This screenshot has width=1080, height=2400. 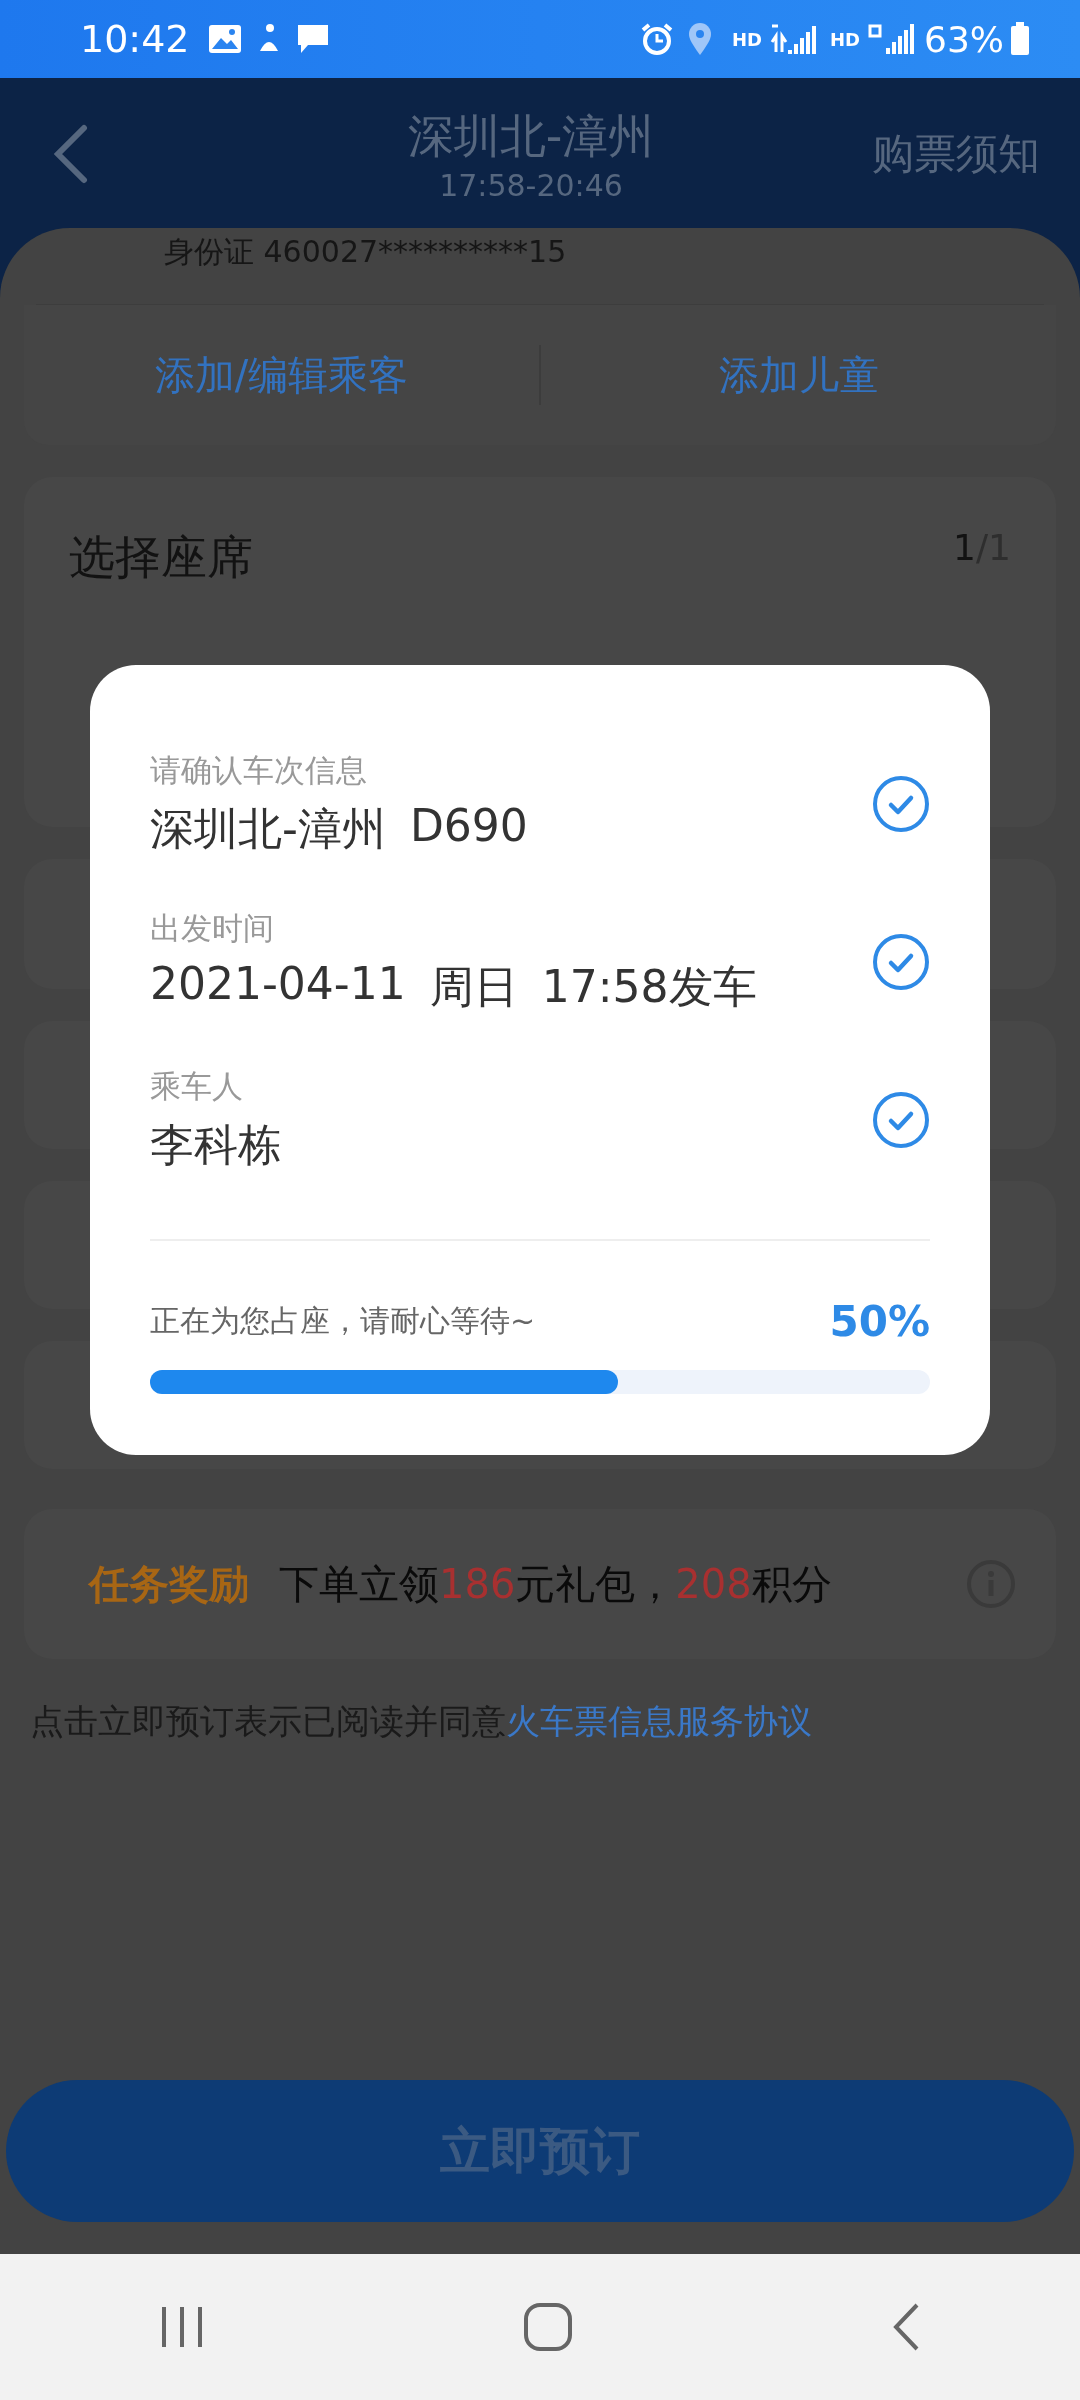 I want to click on info-label: 乘车人, so click(x=197, y=1086).